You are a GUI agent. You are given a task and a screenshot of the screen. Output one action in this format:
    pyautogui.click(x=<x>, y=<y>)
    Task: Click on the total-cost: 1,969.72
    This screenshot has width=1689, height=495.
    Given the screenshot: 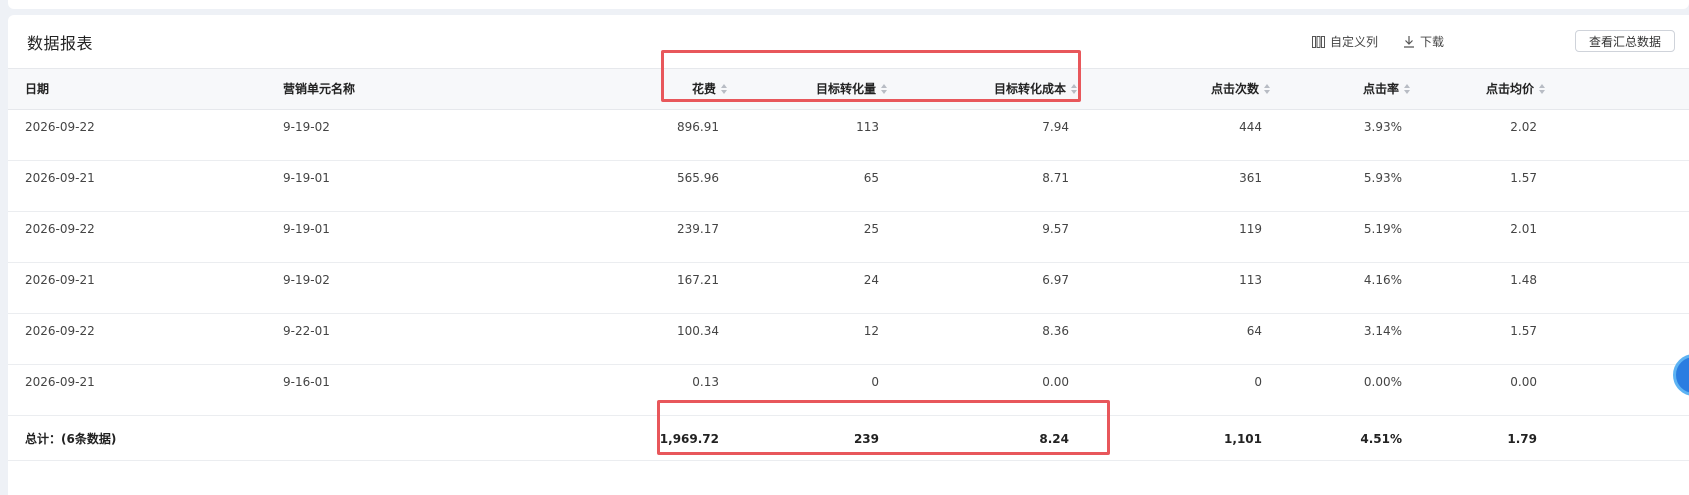 What is the action you would take?
    pyautogui.click(x=689, y=439)
    